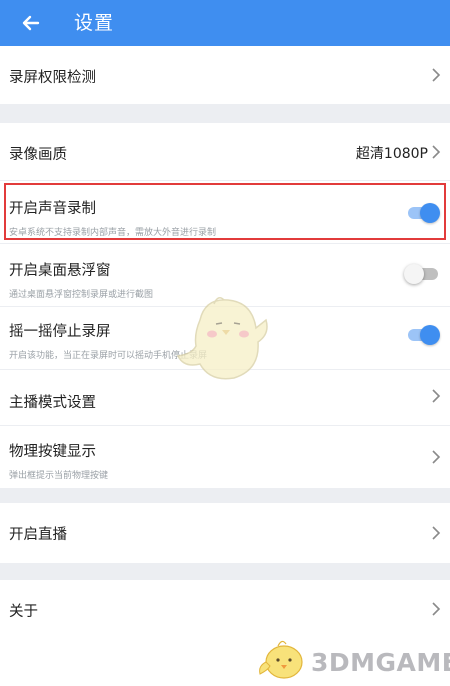 The image size is (450, 686). I want to click on floating-window-hint: 通过桌面悬浮窗控制录屏或进行截图, so click(81, 295).